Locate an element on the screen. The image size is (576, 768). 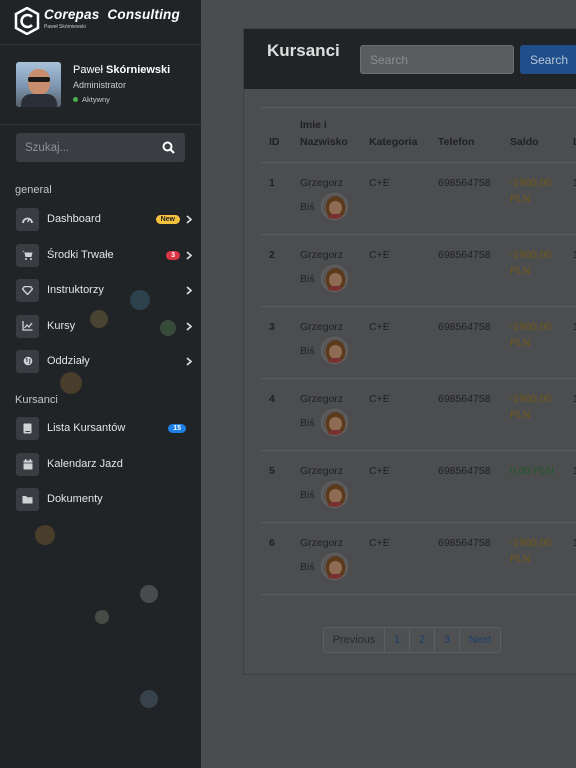
cell-saldo: 0,00 PLN is located at coordinates (533, 486).